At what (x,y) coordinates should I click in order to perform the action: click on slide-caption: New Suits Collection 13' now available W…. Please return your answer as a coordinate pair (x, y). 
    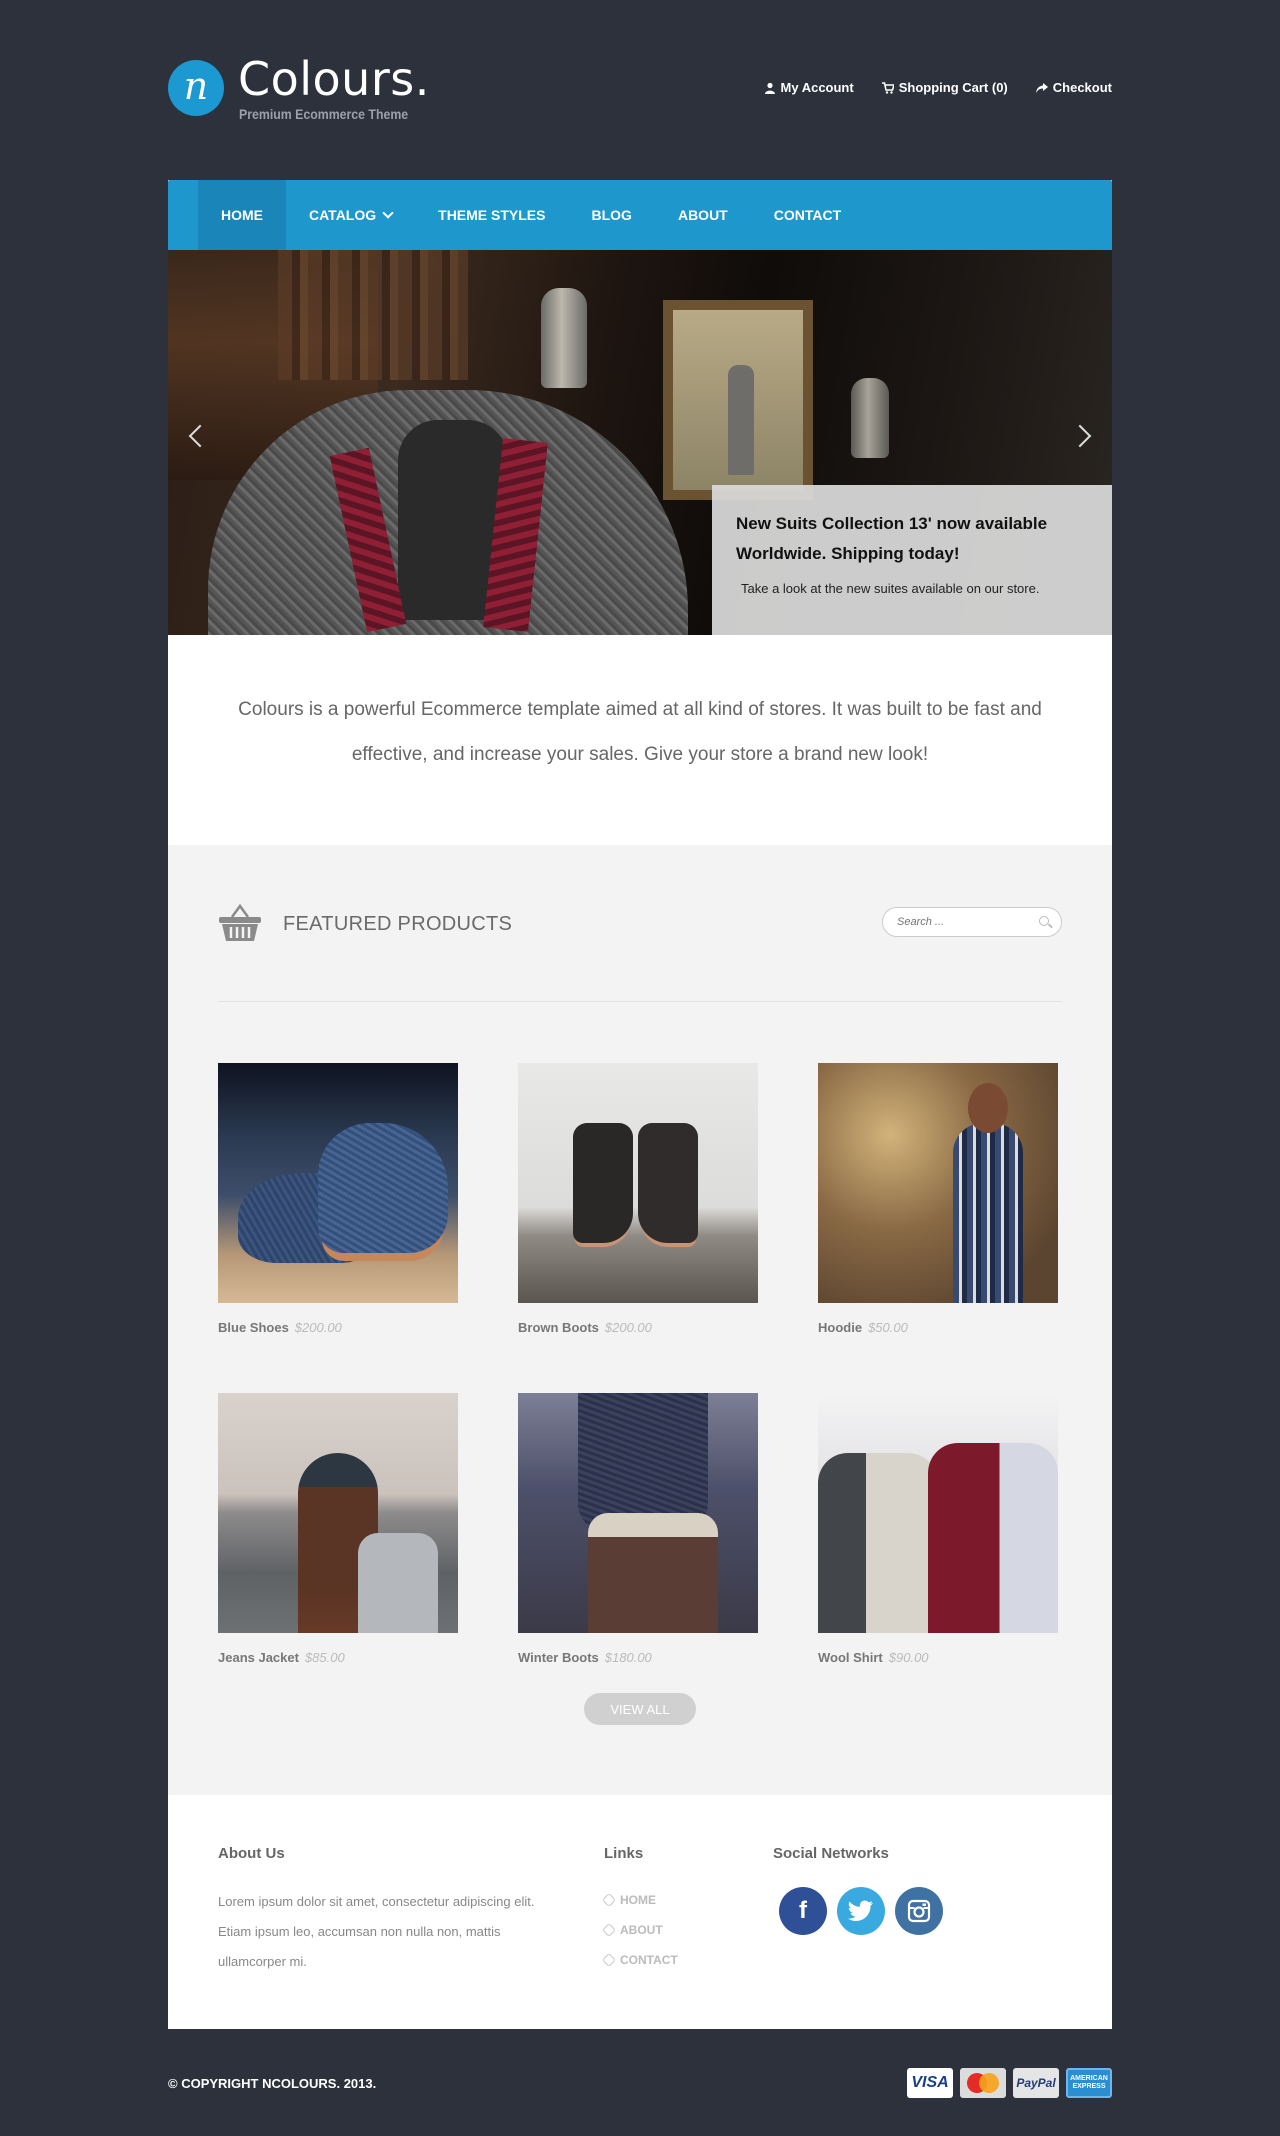
    Looking at the image, I should click on (912, 560).